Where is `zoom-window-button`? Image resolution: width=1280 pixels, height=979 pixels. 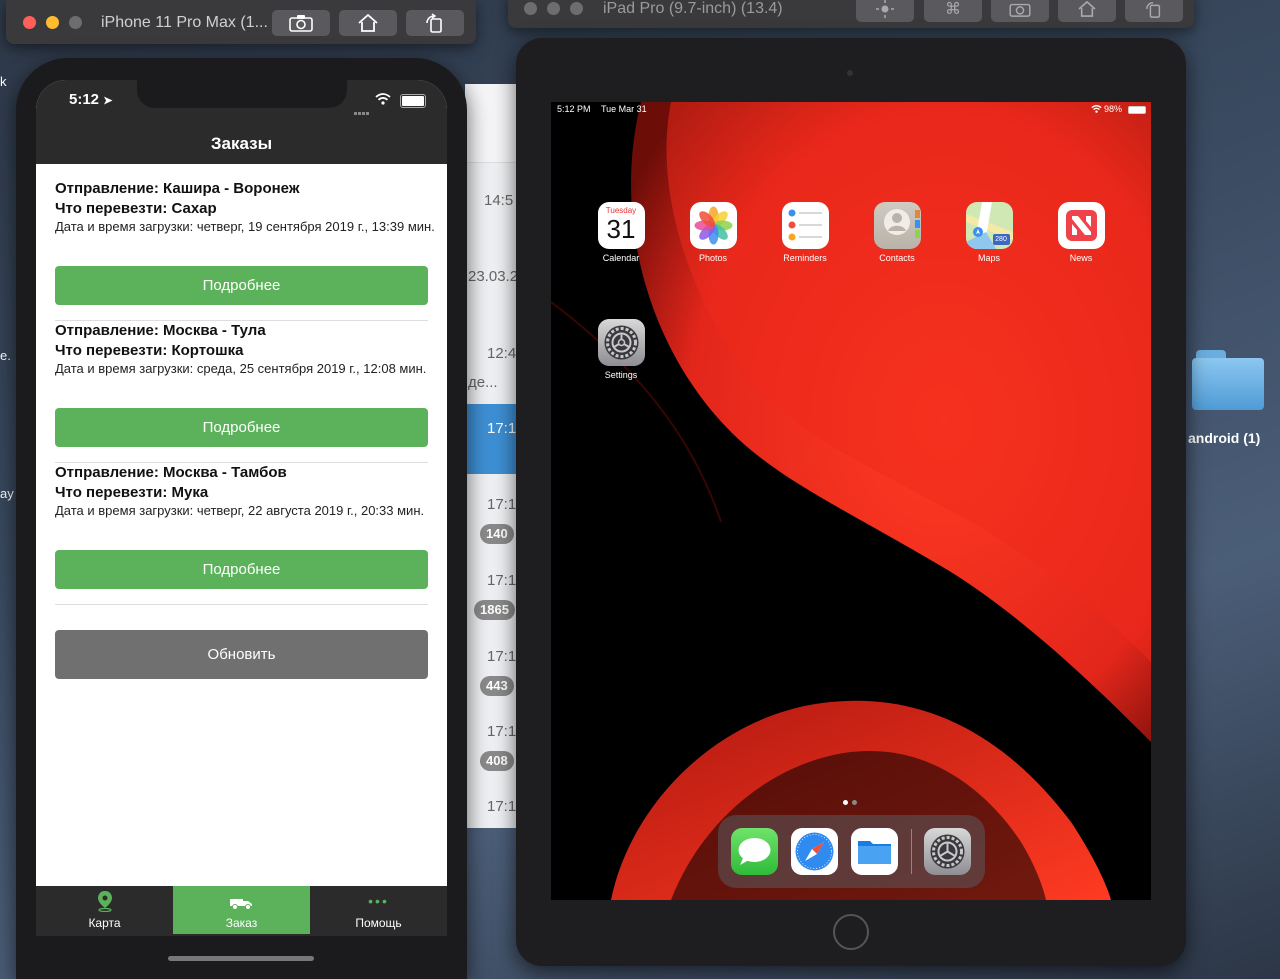
zoom-window-button is located at coordinates (75, 22).